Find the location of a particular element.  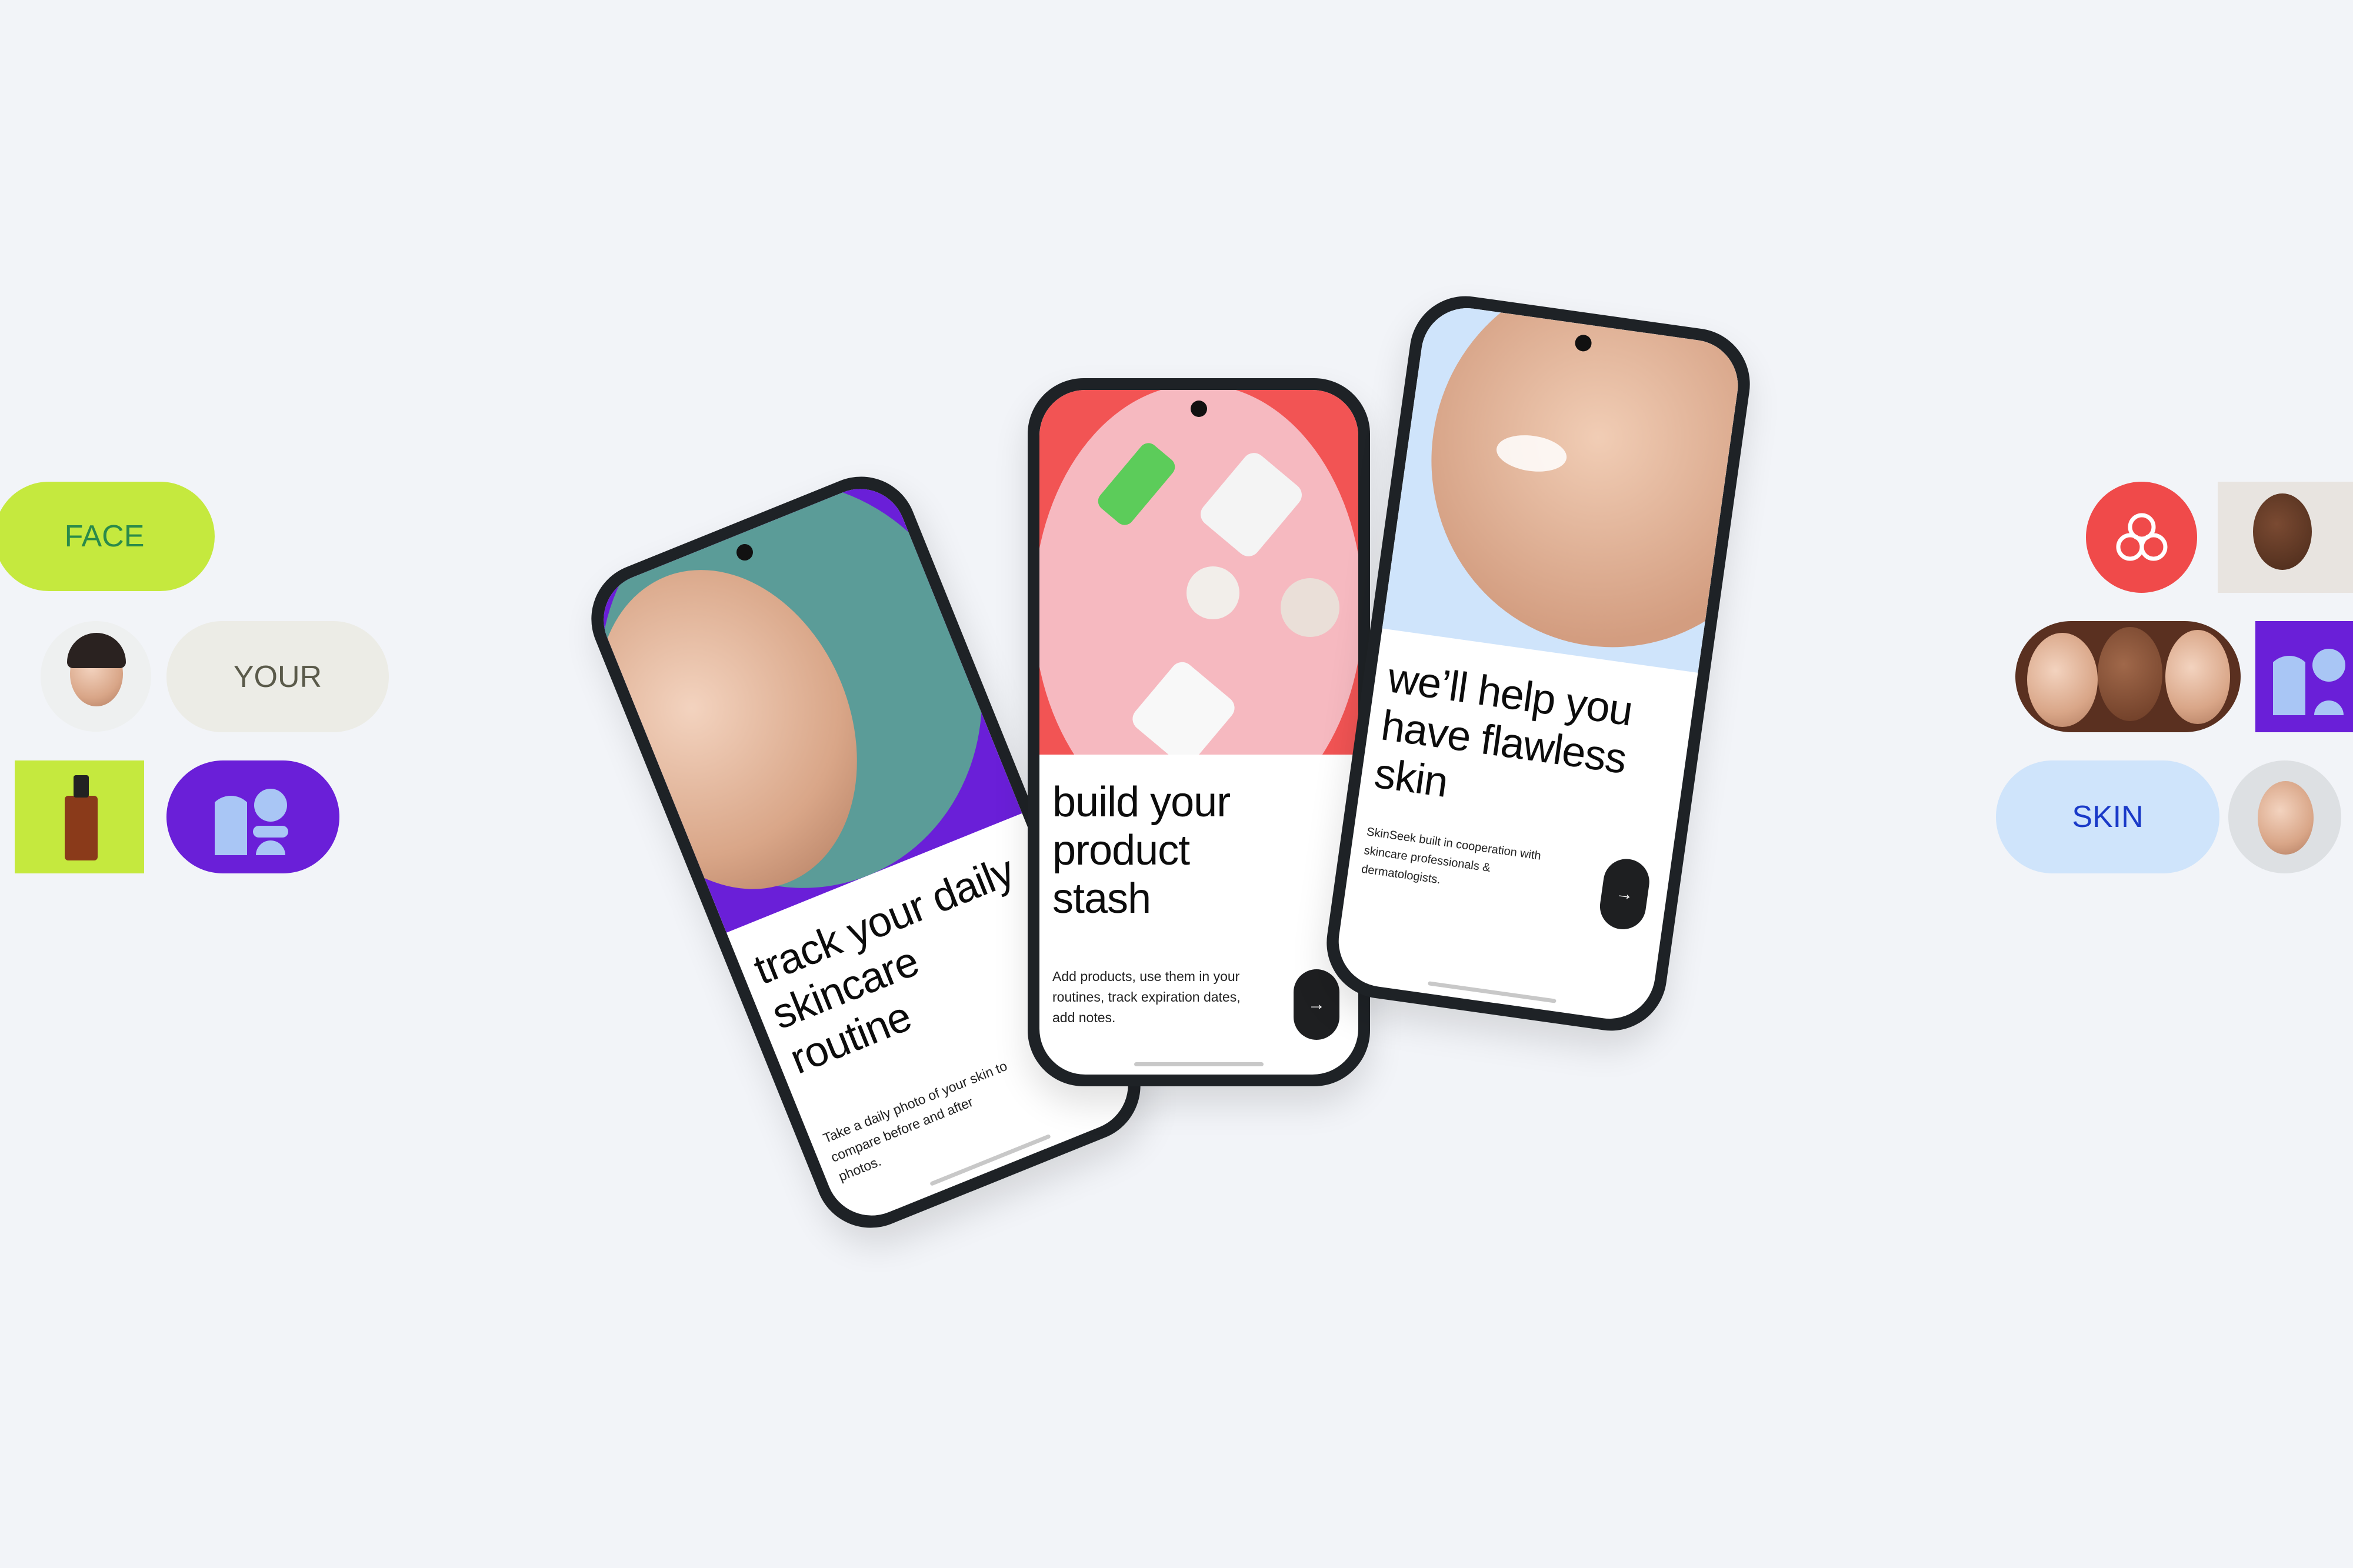

face-pill: FACE is located at coordinates (108, 536).